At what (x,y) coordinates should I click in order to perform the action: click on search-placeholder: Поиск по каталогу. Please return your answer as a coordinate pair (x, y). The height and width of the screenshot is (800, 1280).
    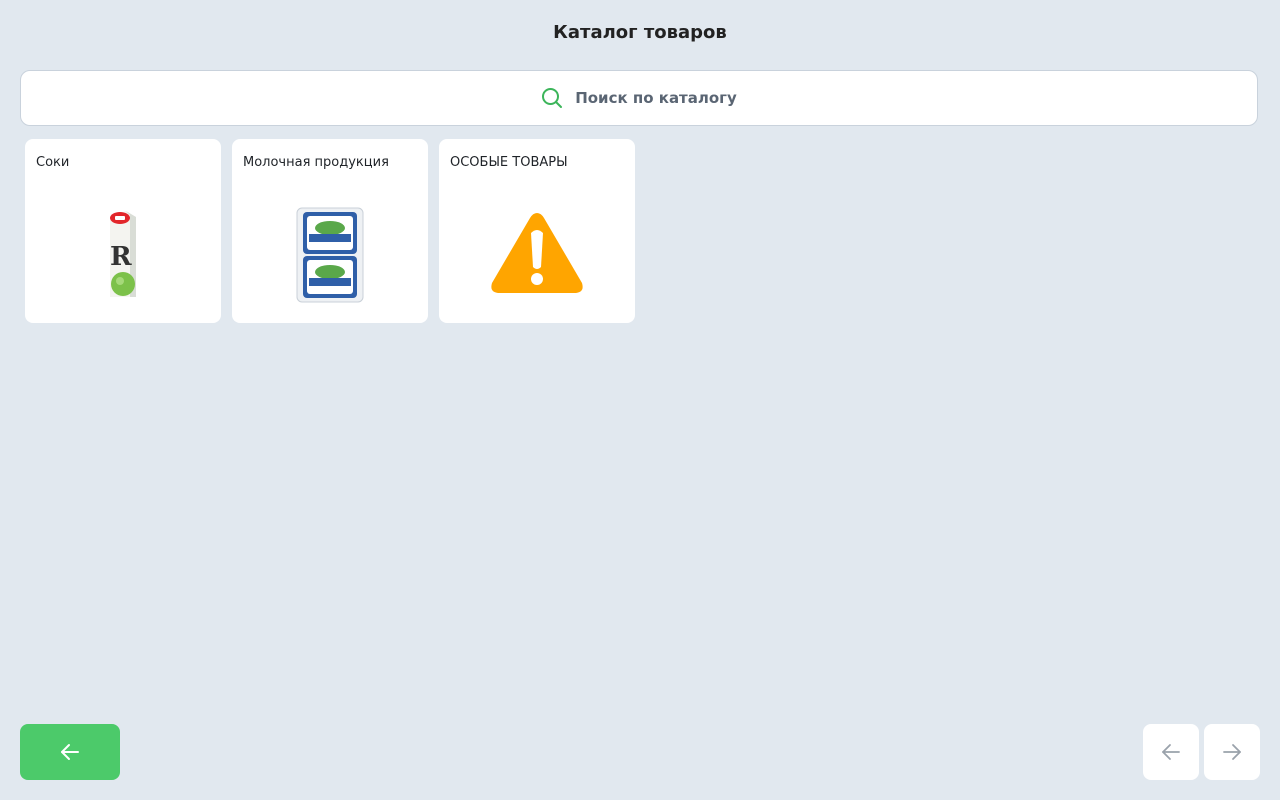
    Looking at the image, I should click on (656, 98).